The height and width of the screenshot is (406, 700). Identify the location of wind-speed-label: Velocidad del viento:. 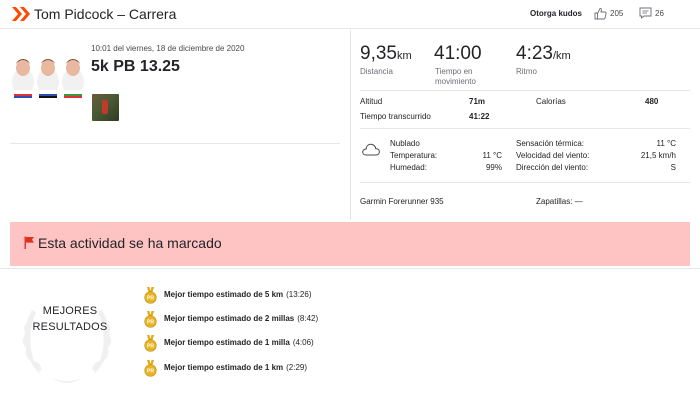
(553, 155).